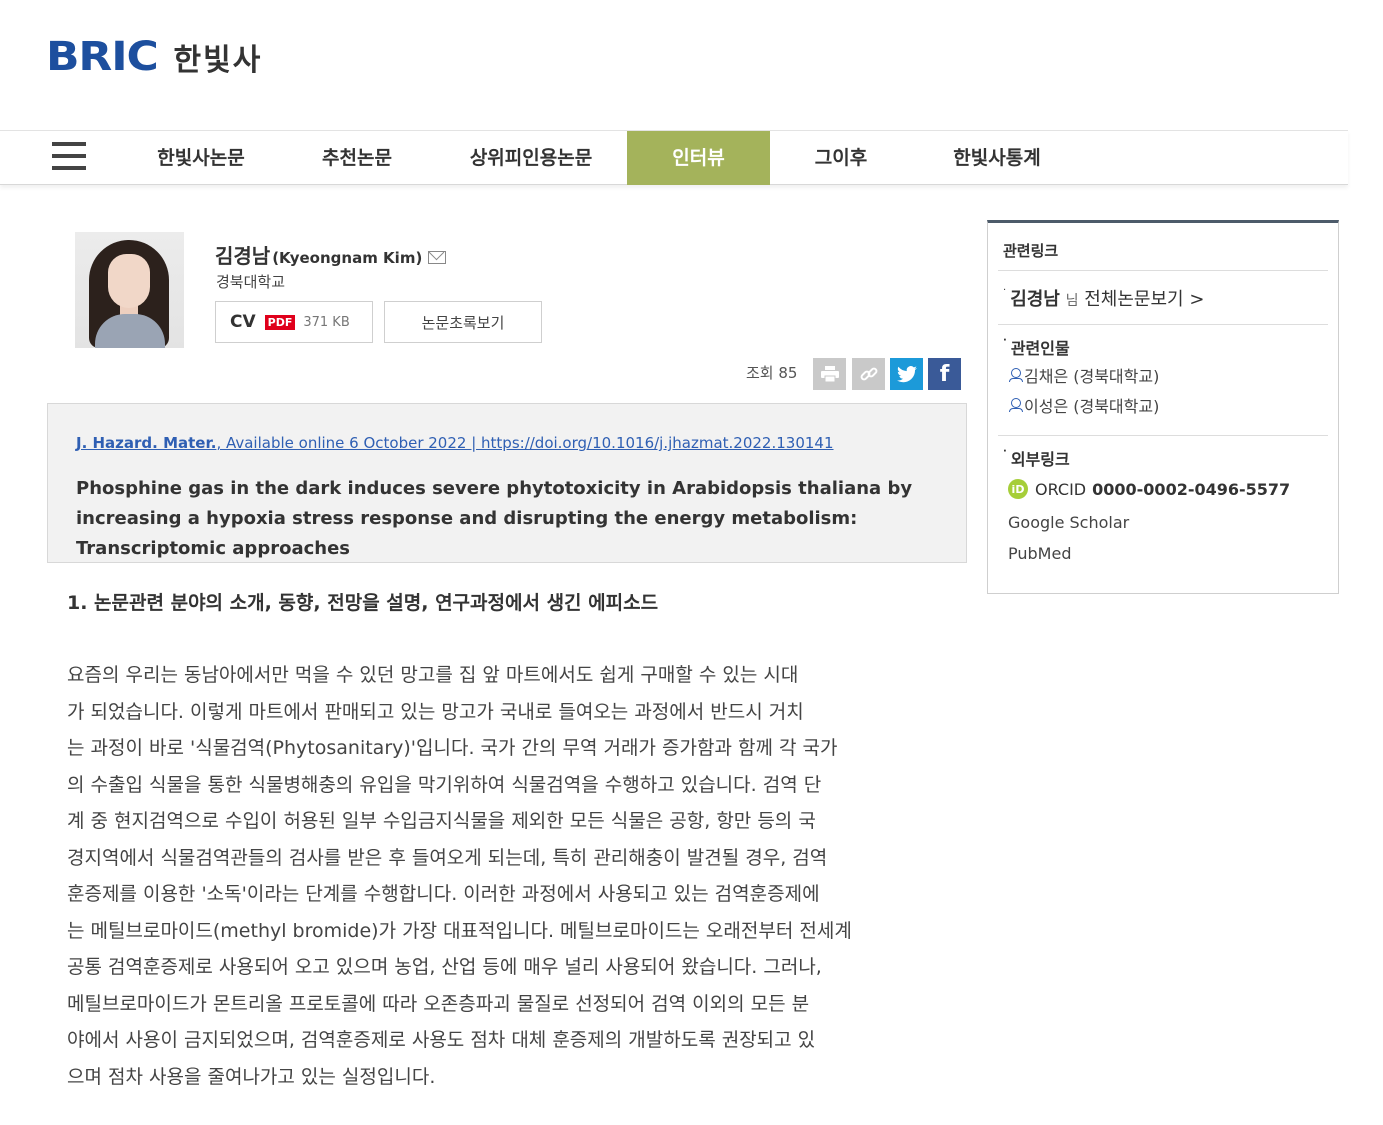  What do you see at coordinates (868, 374) in the screenshot?
I see `link-icon` at bounding box center [868, 374].